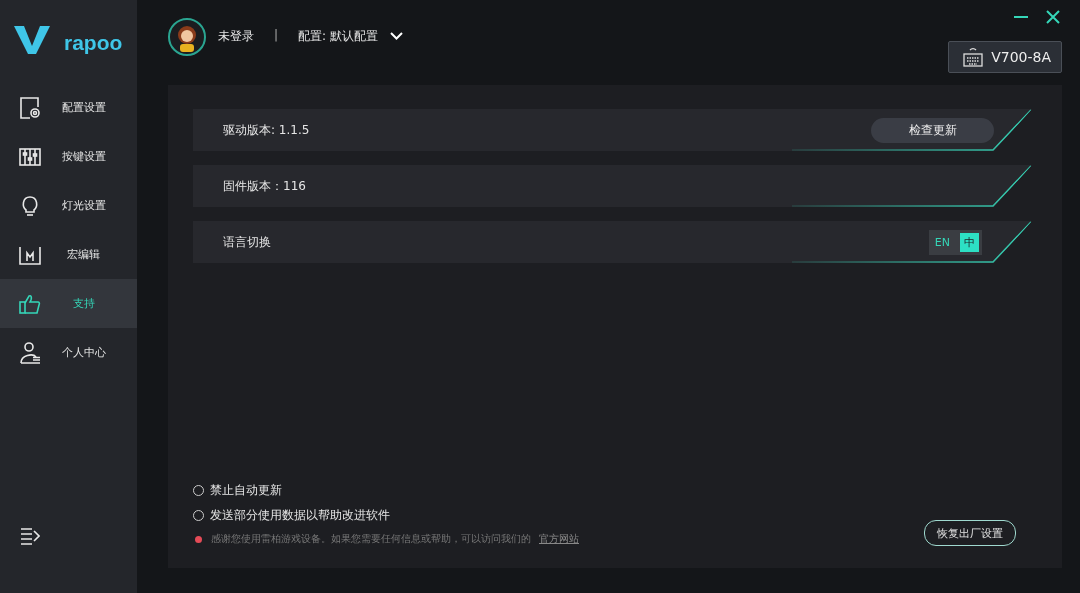 This screenshot has height=593, width=1080. What do you see at coordinates (396, 36) in the screenshot?
I see `chevron-down-icon` at bounding box center [396, 36].